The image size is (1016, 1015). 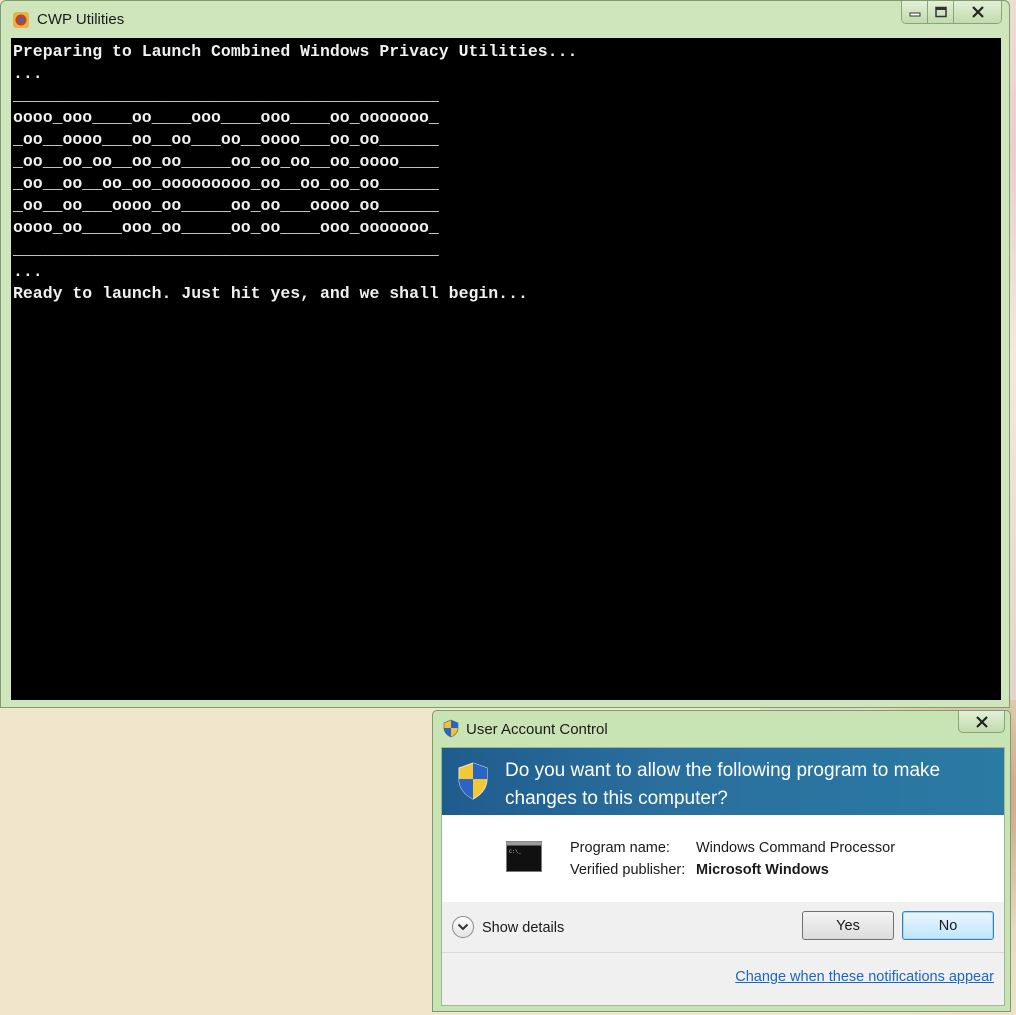 I want to click on no-button: No, so click(x=948, y=925).